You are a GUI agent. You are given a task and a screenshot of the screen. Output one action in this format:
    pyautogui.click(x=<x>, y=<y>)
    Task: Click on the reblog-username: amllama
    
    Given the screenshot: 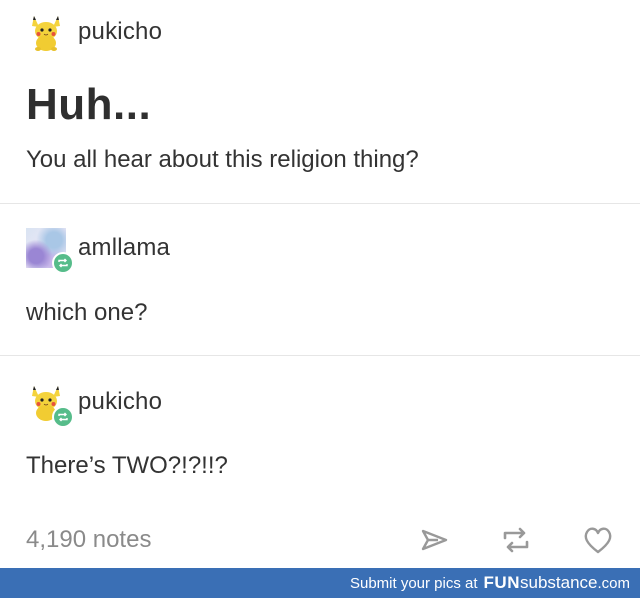 What is the action you would take?
    pyautogui.click(x=124, y=248)
    